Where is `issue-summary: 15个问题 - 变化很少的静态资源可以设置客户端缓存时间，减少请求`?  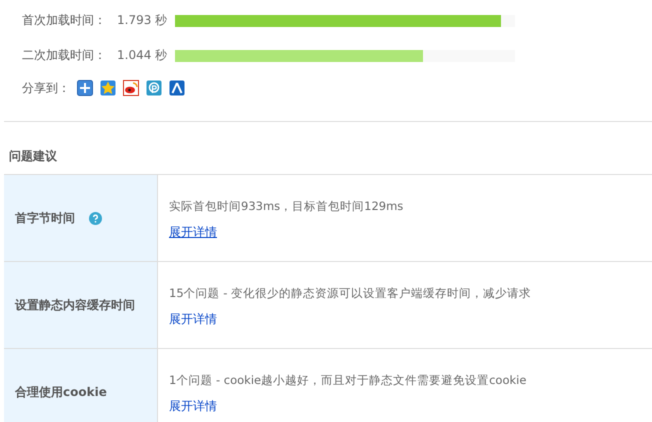
issue-summary: 15个问题 - 变化很少的静态资源可以设置客户端缓存时间，减少请求 is located at coordinates (350, 293).